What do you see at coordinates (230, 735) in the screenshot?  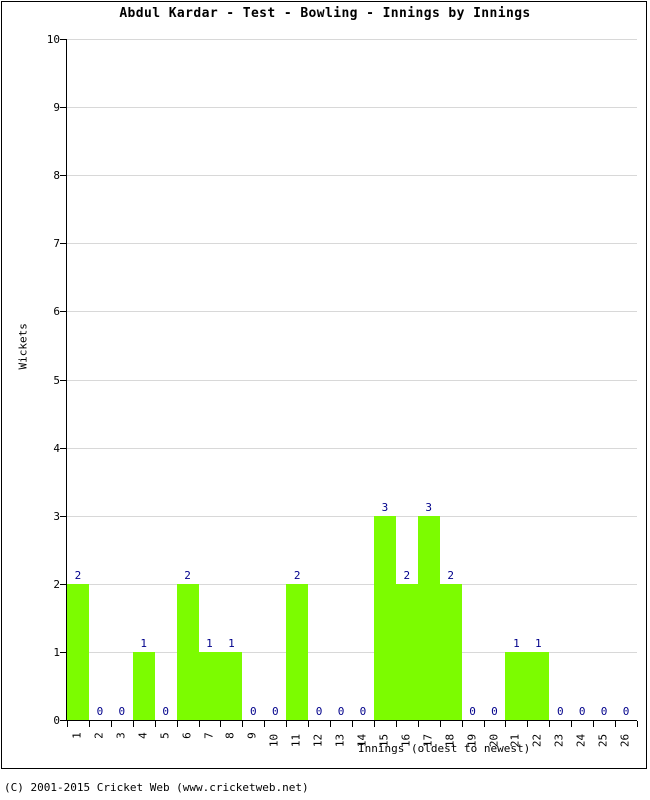 I see `x-tick-label: 8` at bounding box center [230, 735].